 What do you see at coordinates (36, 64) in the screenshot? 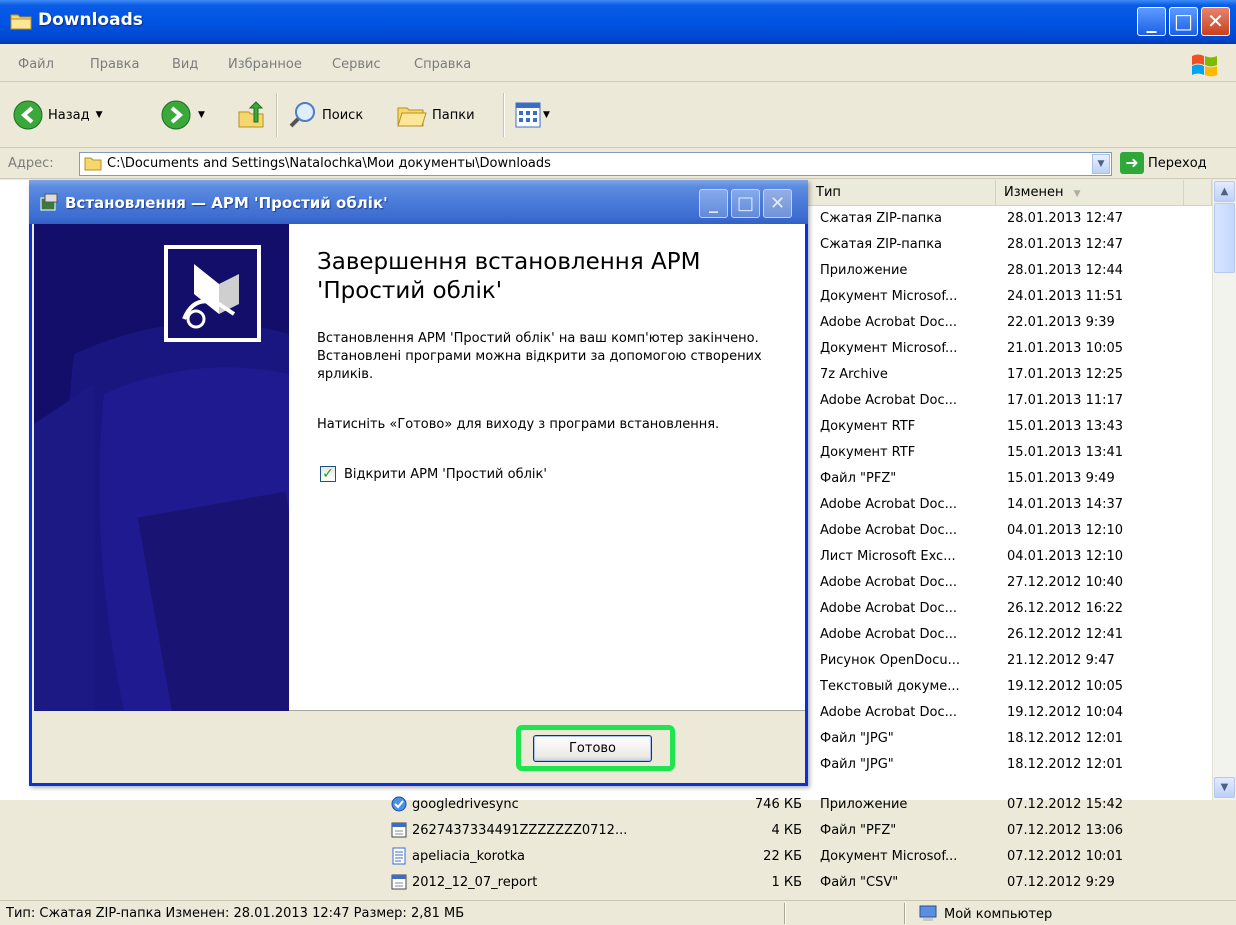
I see `menu-file: Файл` at bounding box center [36, 64].